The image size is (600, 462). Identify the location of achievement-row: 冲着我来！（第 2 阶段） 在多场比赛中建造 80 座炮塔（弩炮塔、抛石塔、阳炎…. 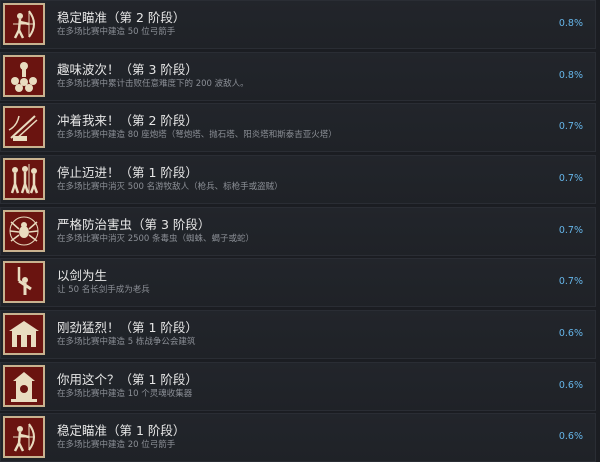
(298, 127).